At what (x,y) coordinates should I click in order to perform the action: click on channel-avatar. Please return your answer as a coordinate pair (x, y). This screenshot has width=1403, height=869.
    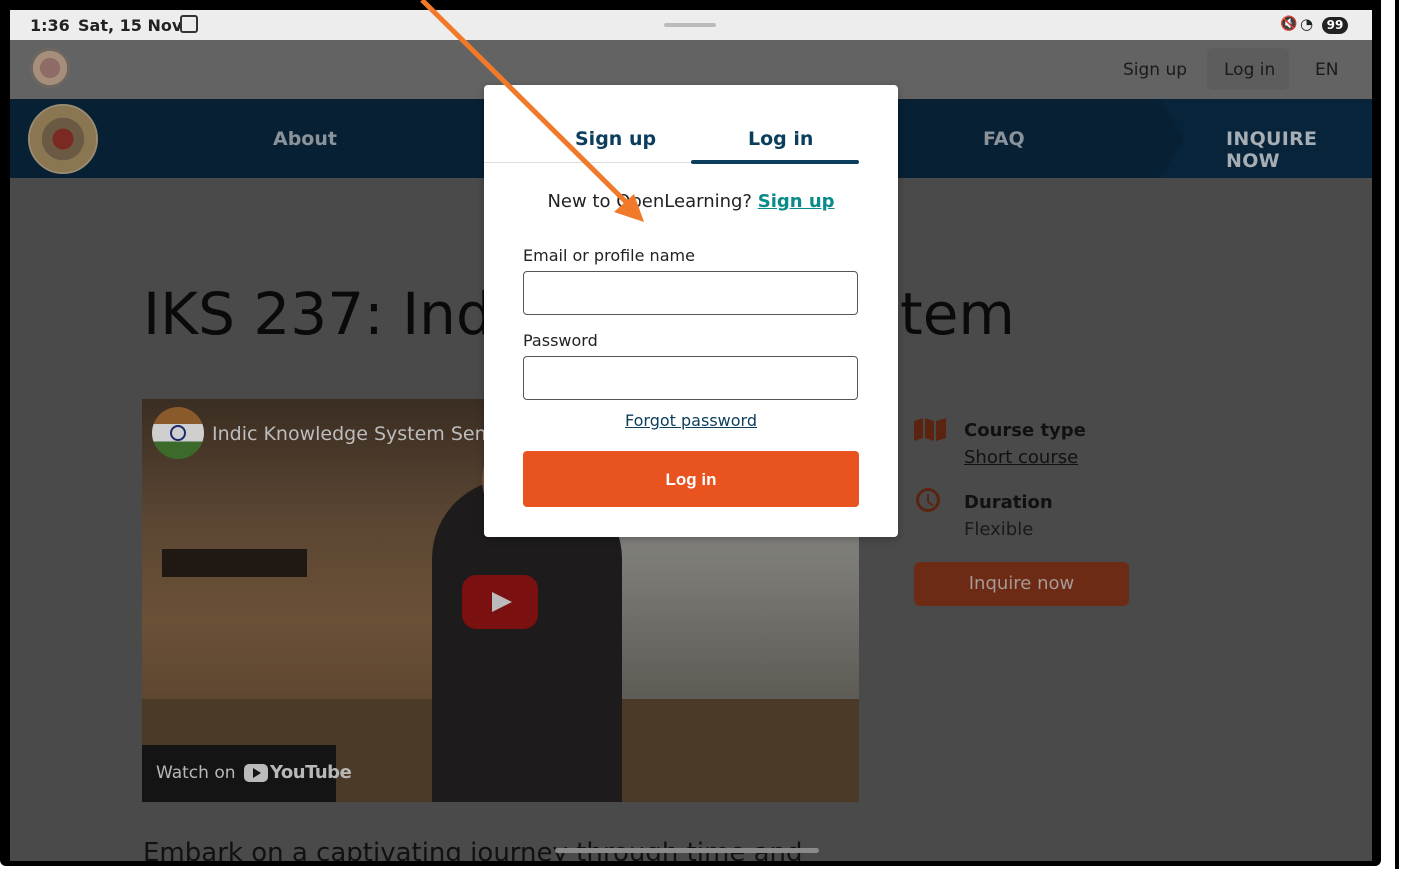
    Looking at the image, I should click on (178, 433).